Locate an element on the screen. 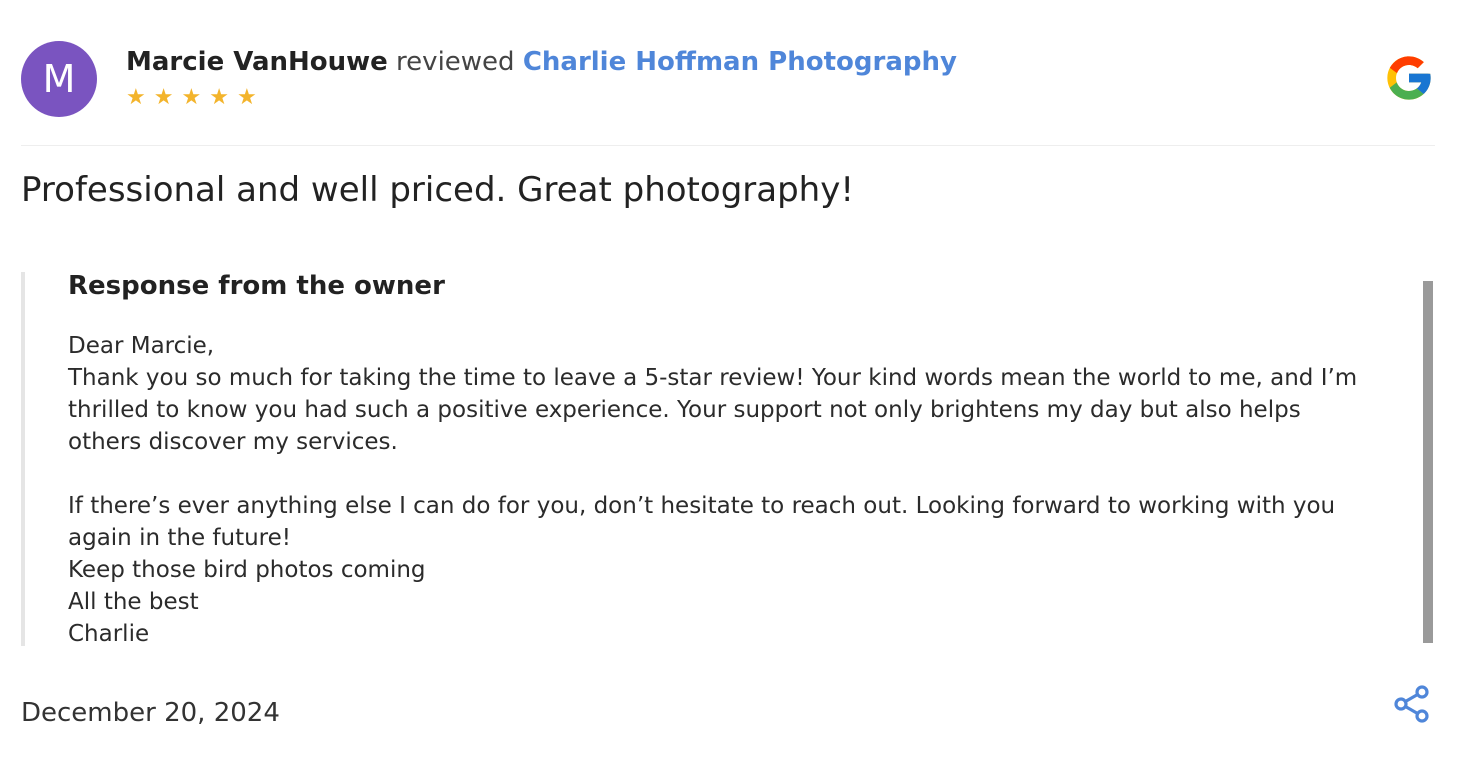 The image size is (1459, 770). response-line: Charlie is located at coordinates (109, 634).